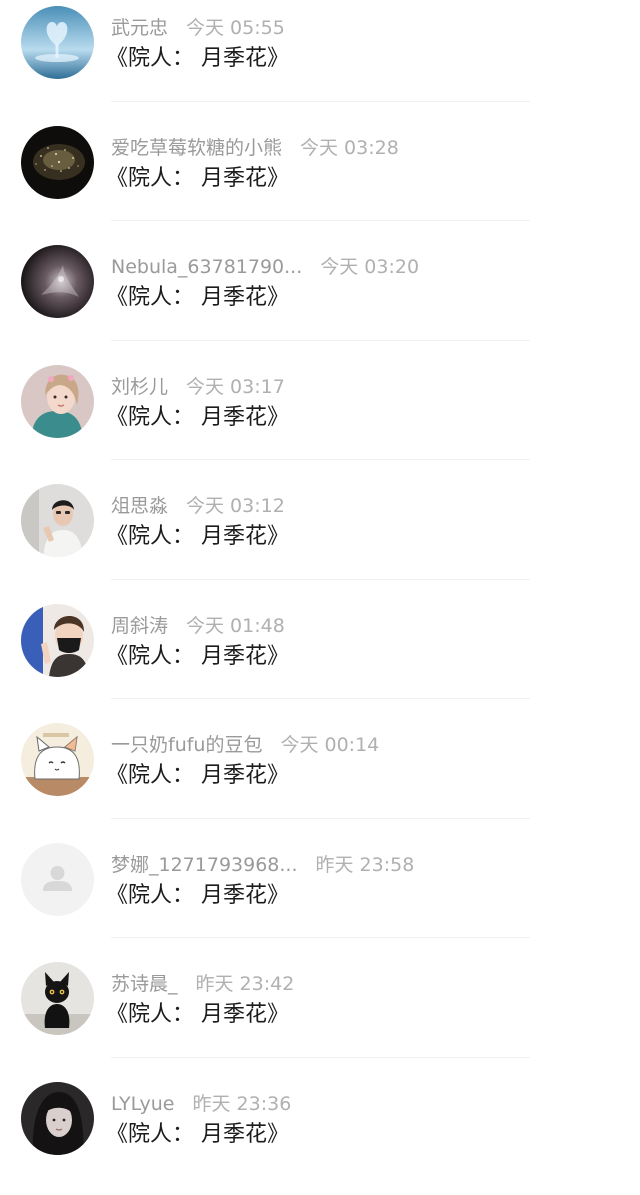 This screenshot has width=640, height=1195. What do you see at coordinates (349, 148) in the screenshot?
I see `timestamp: 今天 03:28` at bounding box center [349, 148].